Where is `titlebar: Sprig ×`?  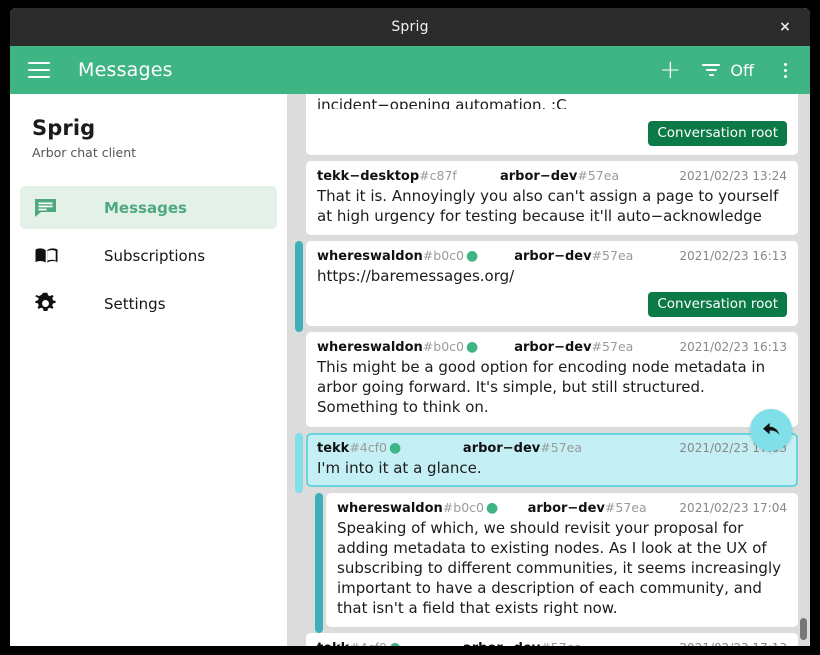 titlebar: Sprig × is located at coordinates (410, 27).